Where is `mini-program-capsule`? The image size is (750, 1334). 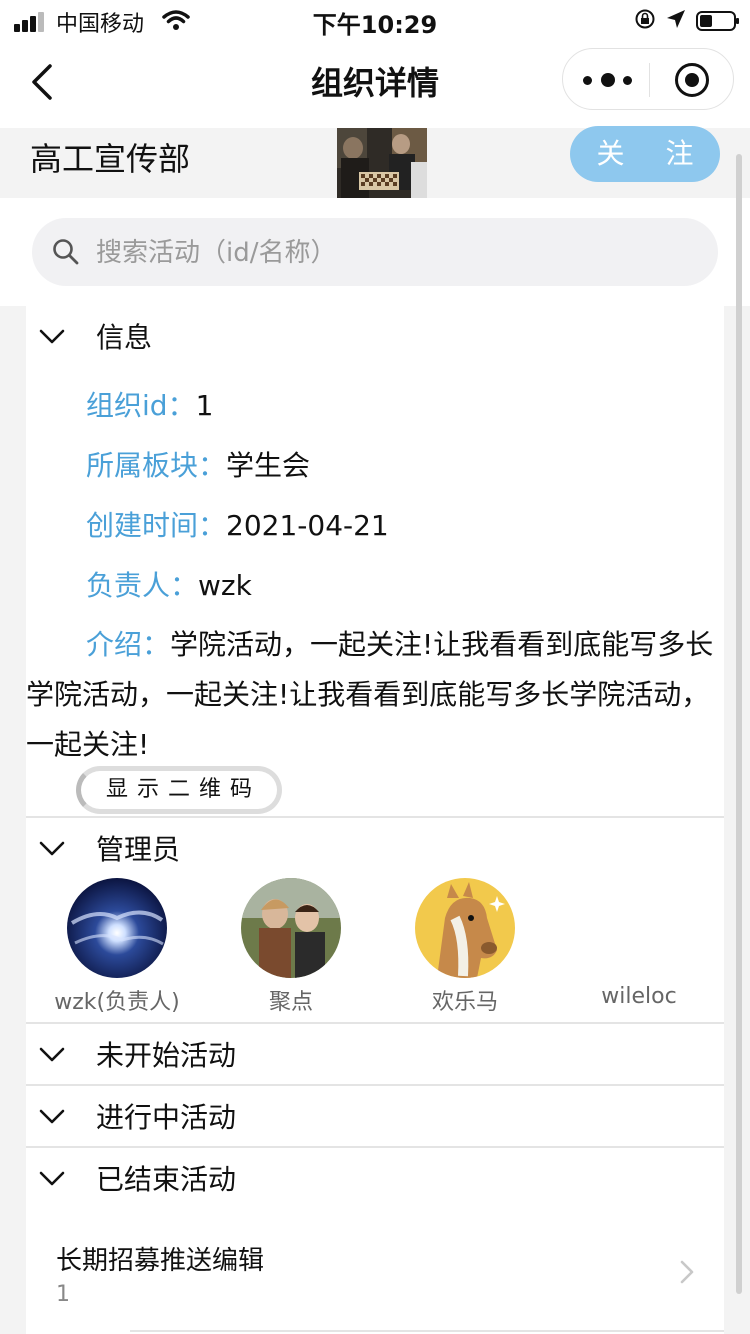
mini-program-capsule is located at coordinates (648, 79).